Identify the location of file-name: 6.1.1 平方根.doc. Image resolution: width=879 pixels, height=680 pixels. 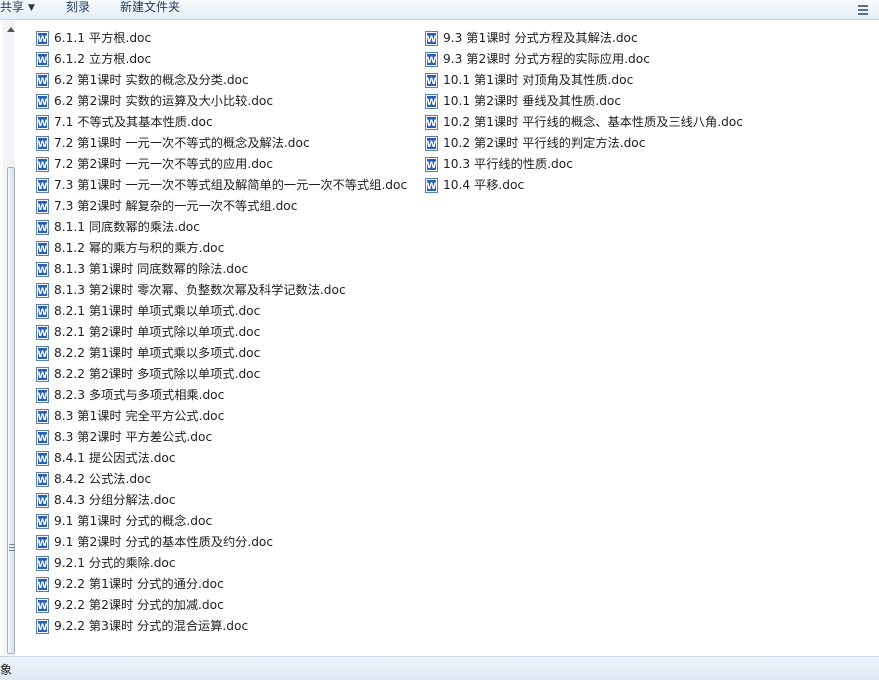
(103, 38).